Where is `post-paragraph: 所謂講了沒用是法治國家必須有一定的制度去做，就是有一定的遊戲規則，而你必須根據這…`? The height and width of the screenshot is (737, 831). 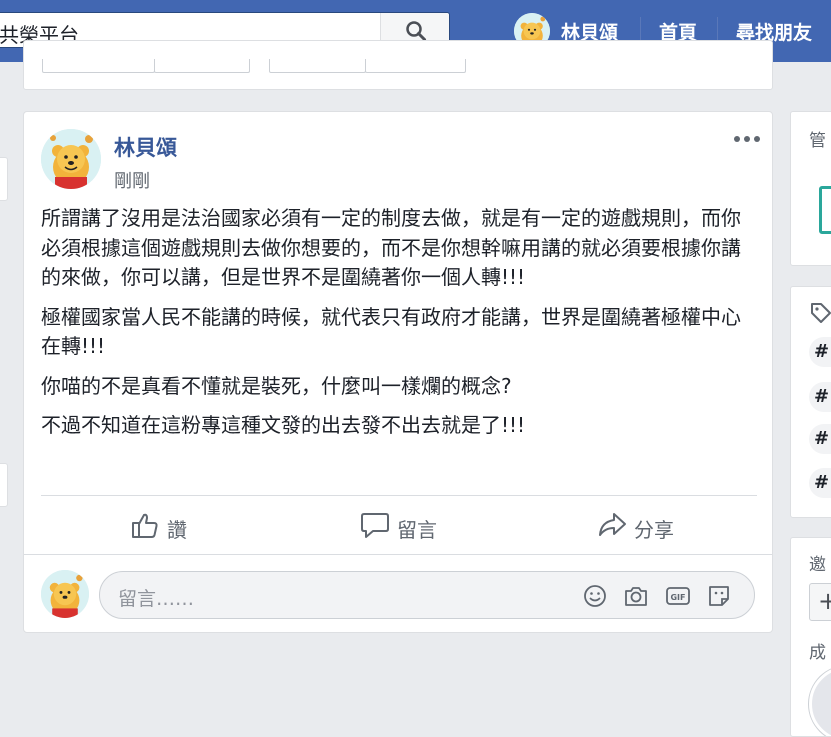
post-paragraph: 所謂講了沒用是法治國家必須有一定的制度去做，就是有一定的遊戲規則，而你必須根據這… is located at coordinates (391, 247).